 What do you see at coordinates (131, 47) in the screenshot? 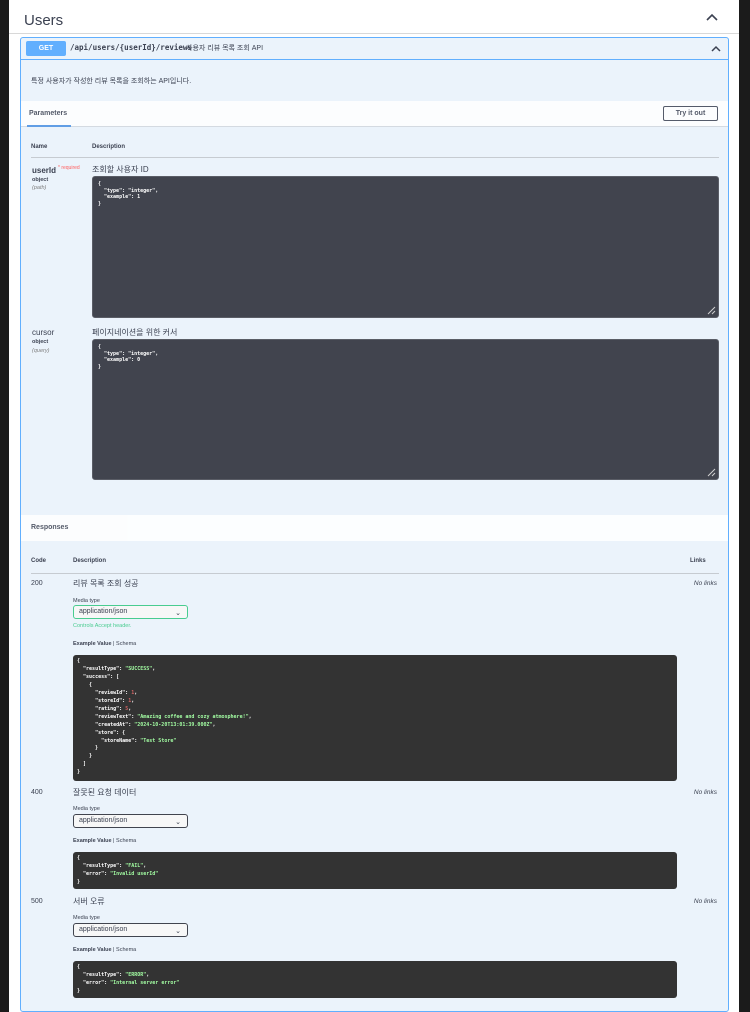
I see `operation-path: /api/users/{userId}/reviews` at bounding box center [131, 47].